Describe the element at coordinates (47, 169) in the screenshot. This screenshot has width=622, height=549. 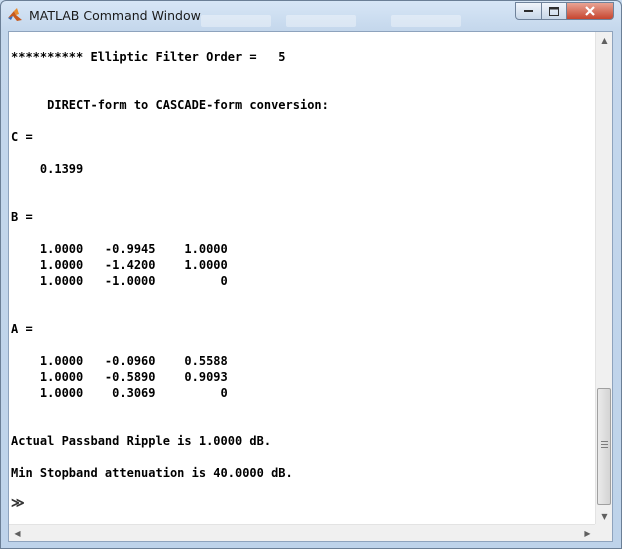
I see `c-value: 0.1399` at that location.